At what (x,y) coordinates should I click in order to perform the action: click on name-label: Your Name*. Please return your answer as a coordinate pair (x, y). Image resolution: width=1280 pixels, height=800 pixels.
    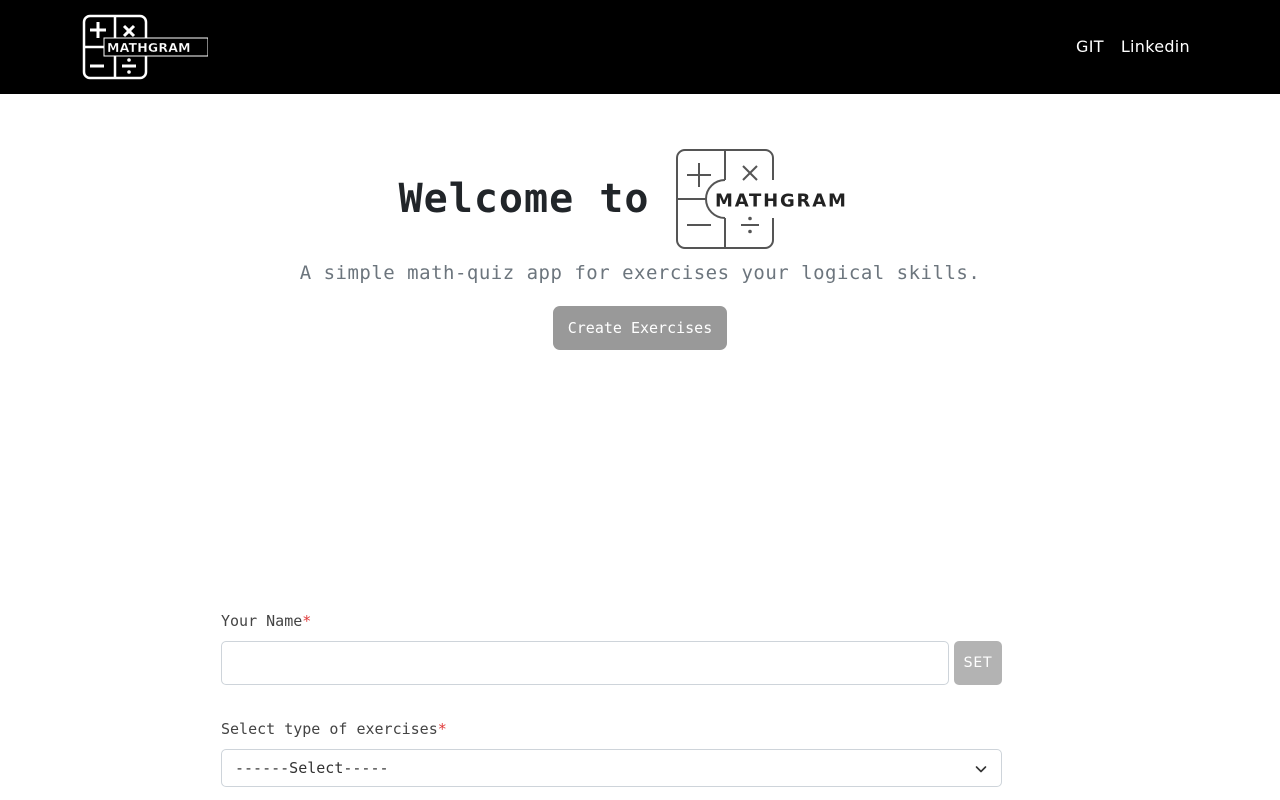
    Looking at the image, I should click on (266, 621).